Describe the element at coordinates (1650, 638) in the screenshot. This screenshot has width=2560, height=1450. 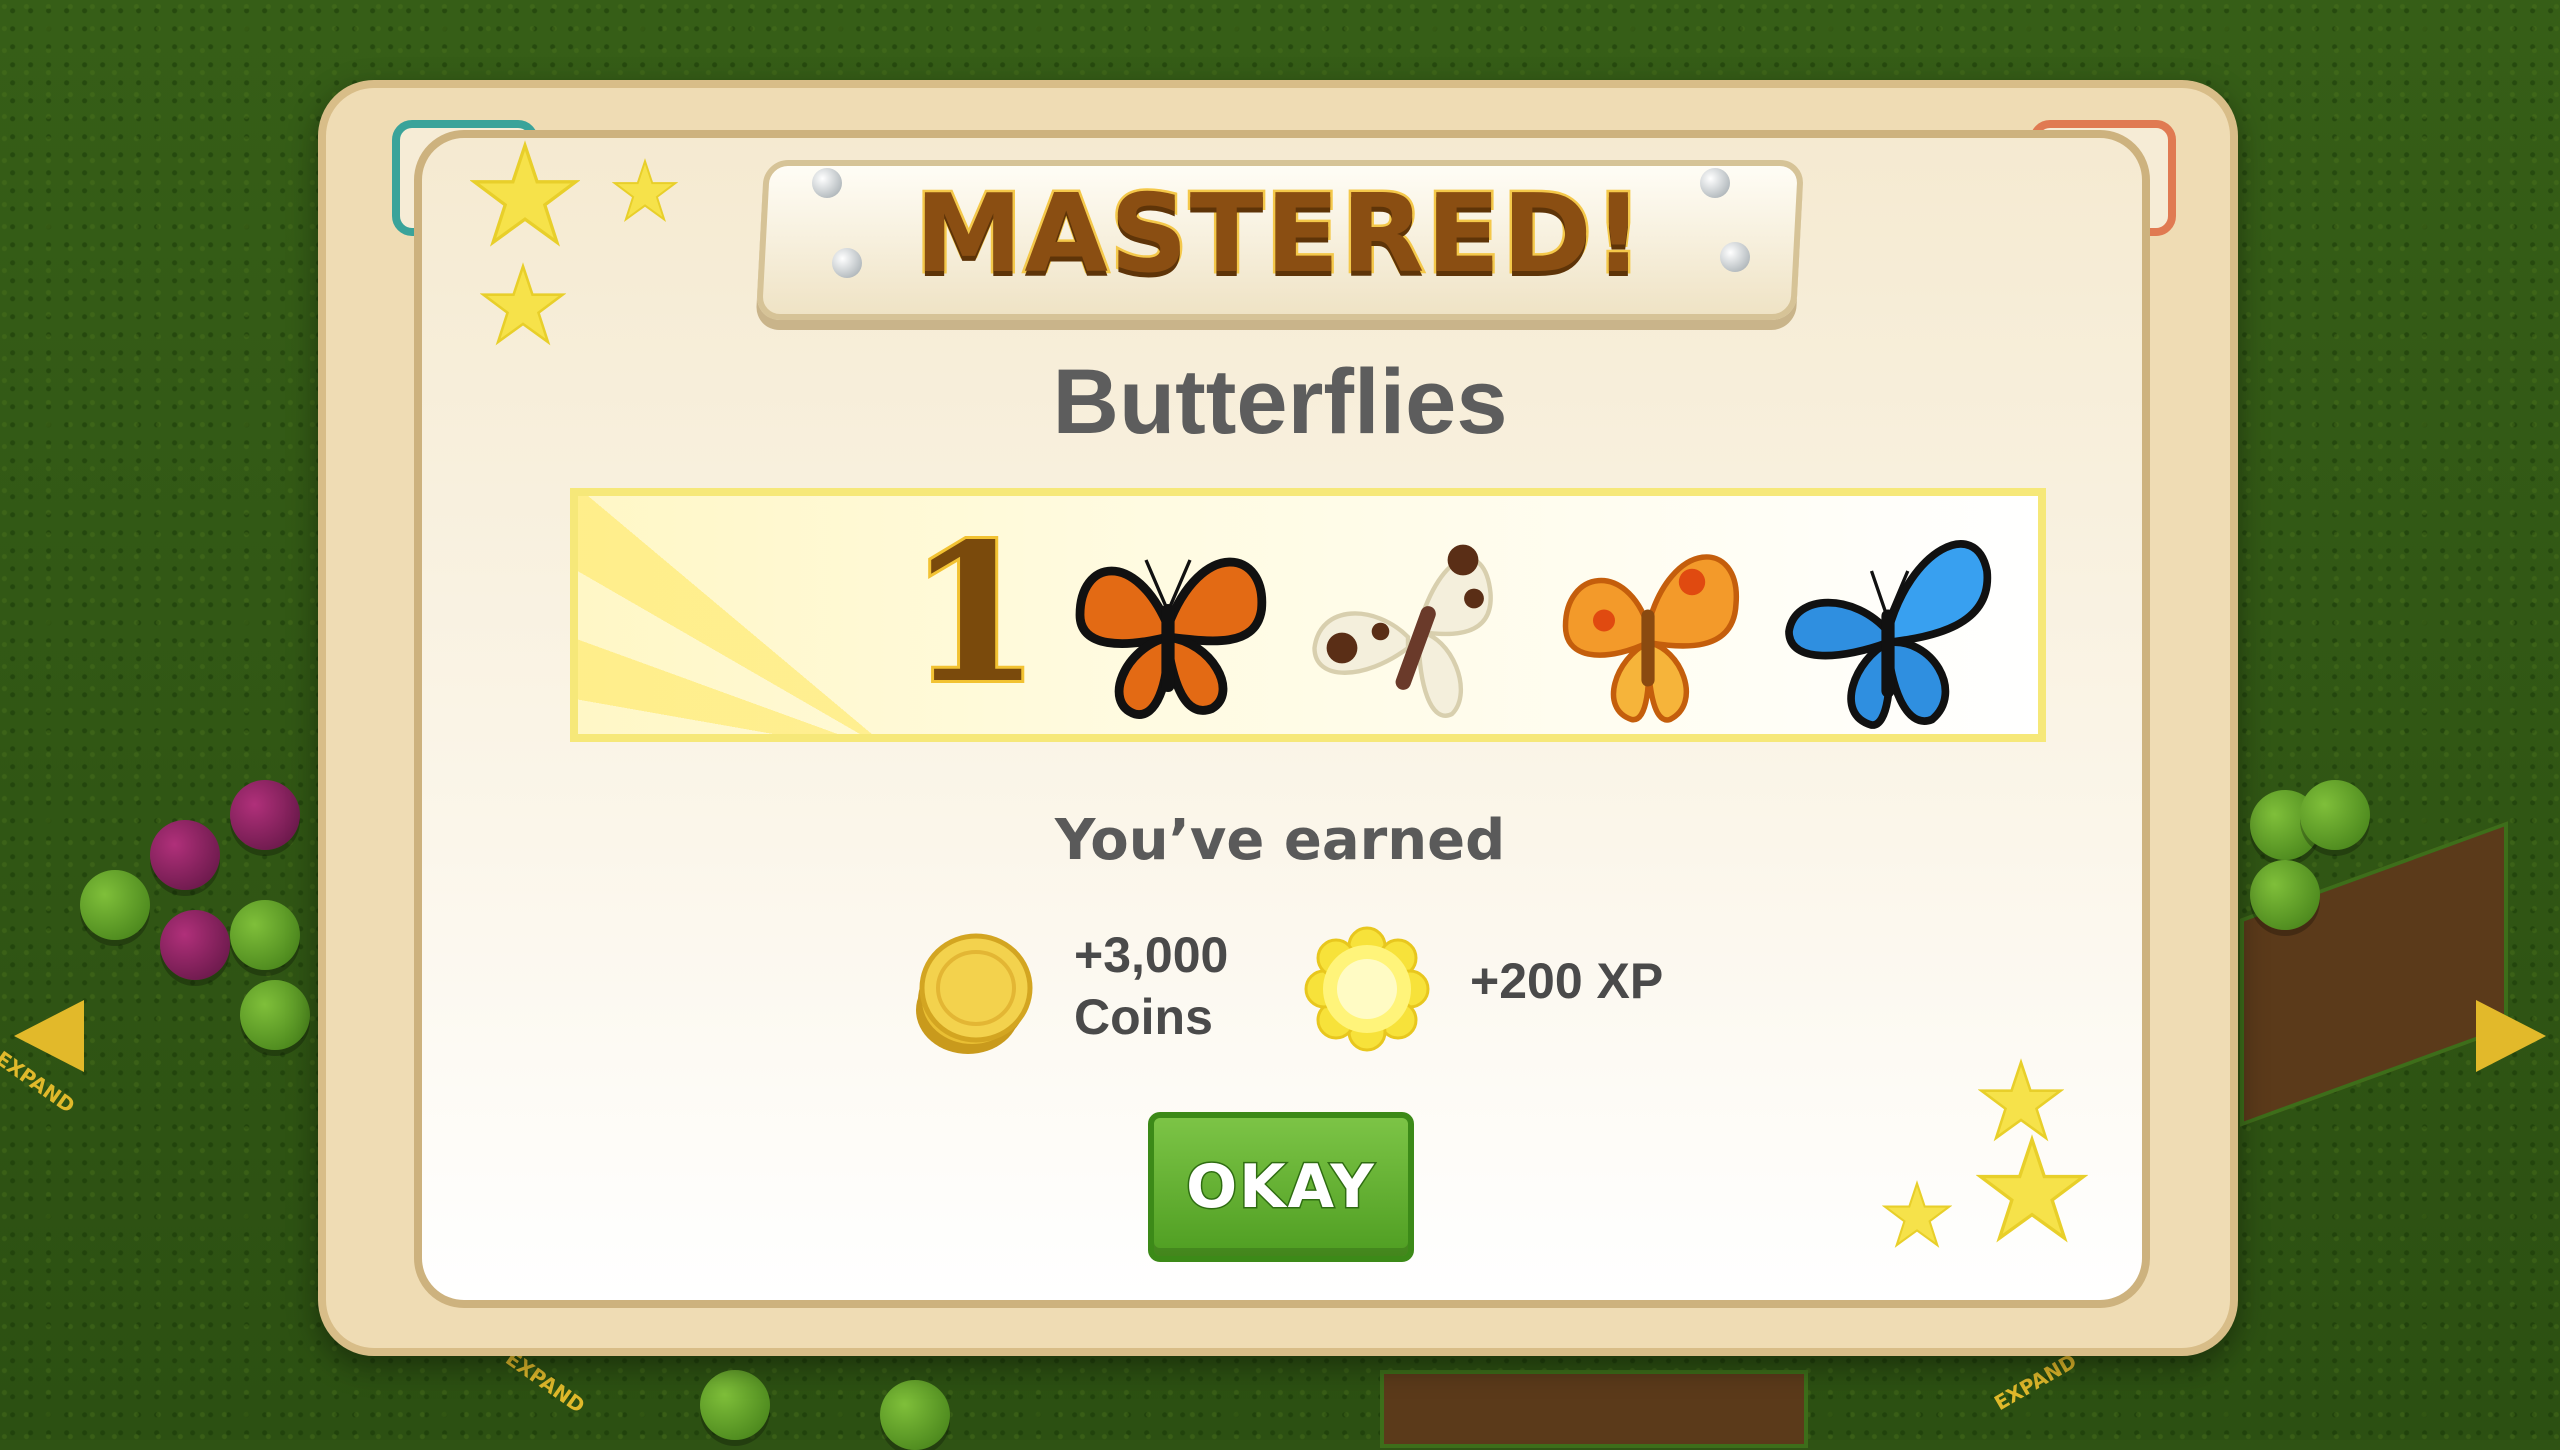
I see `orange-fiery-butterfly-icon` at that location.